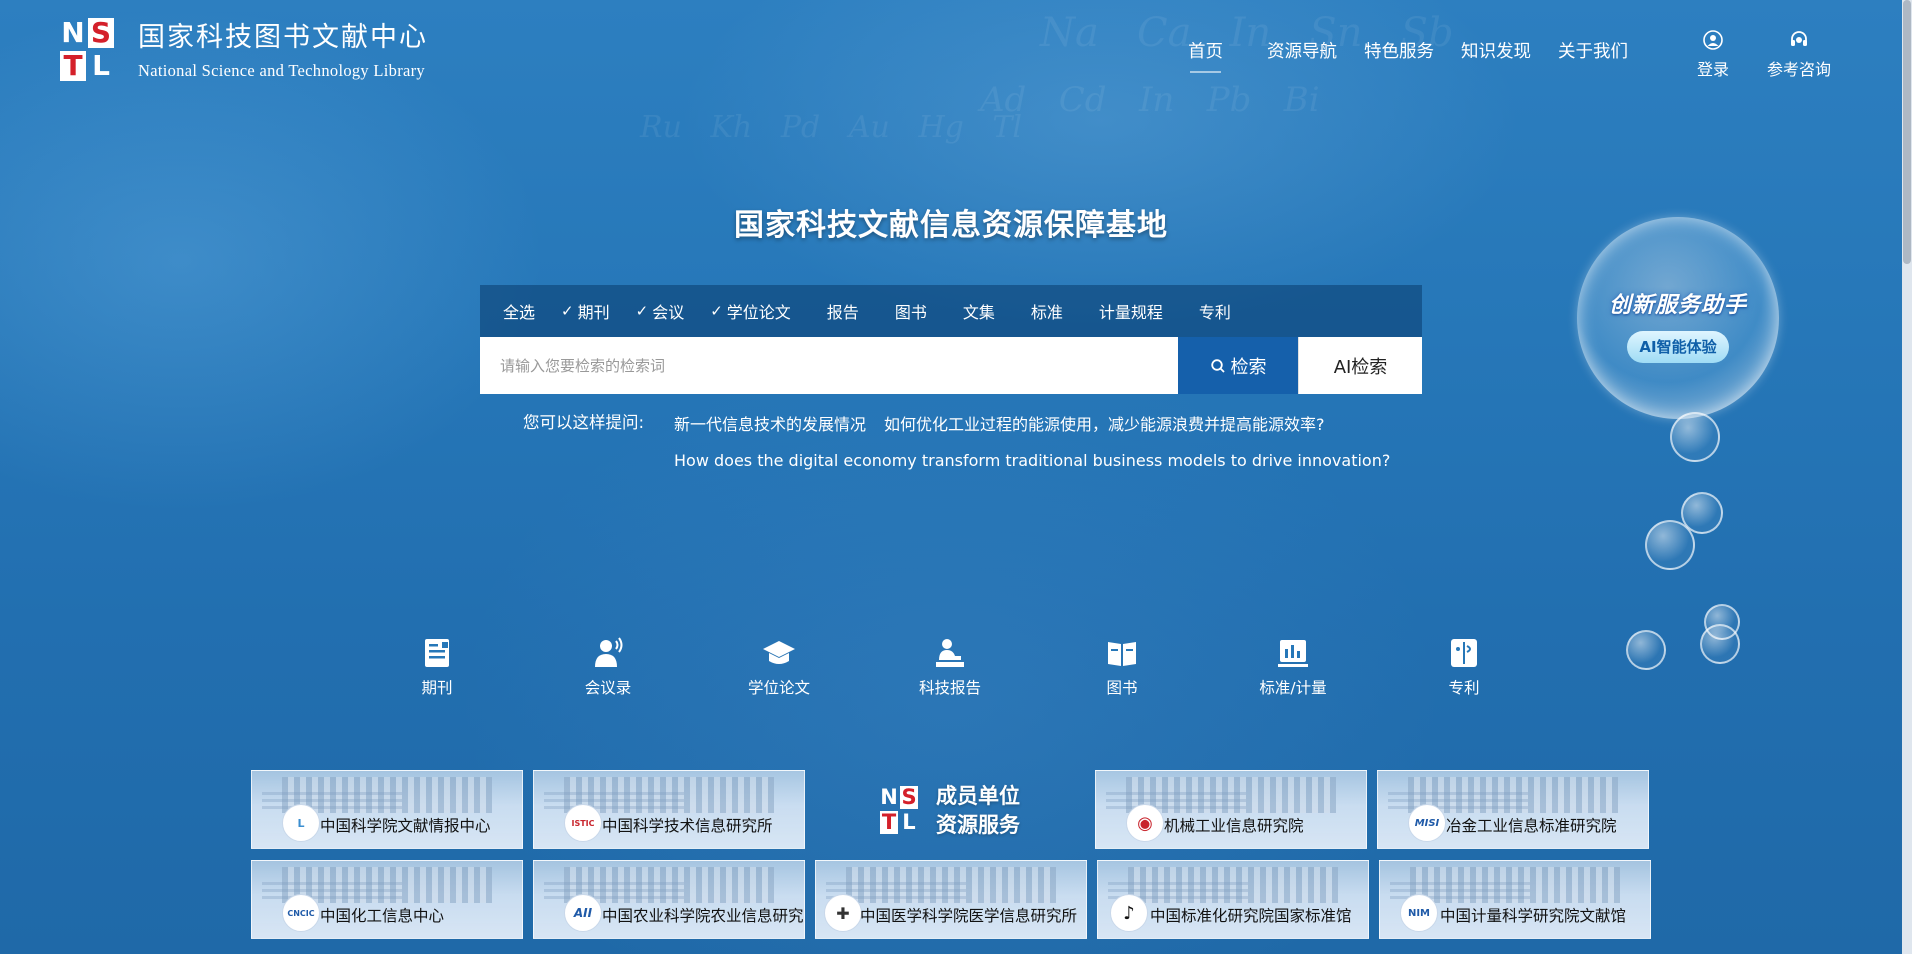 Image resolution: width=1912 pixels, height=954 pixels. I want to click on resource-book: 图书, so click(1122, 667).